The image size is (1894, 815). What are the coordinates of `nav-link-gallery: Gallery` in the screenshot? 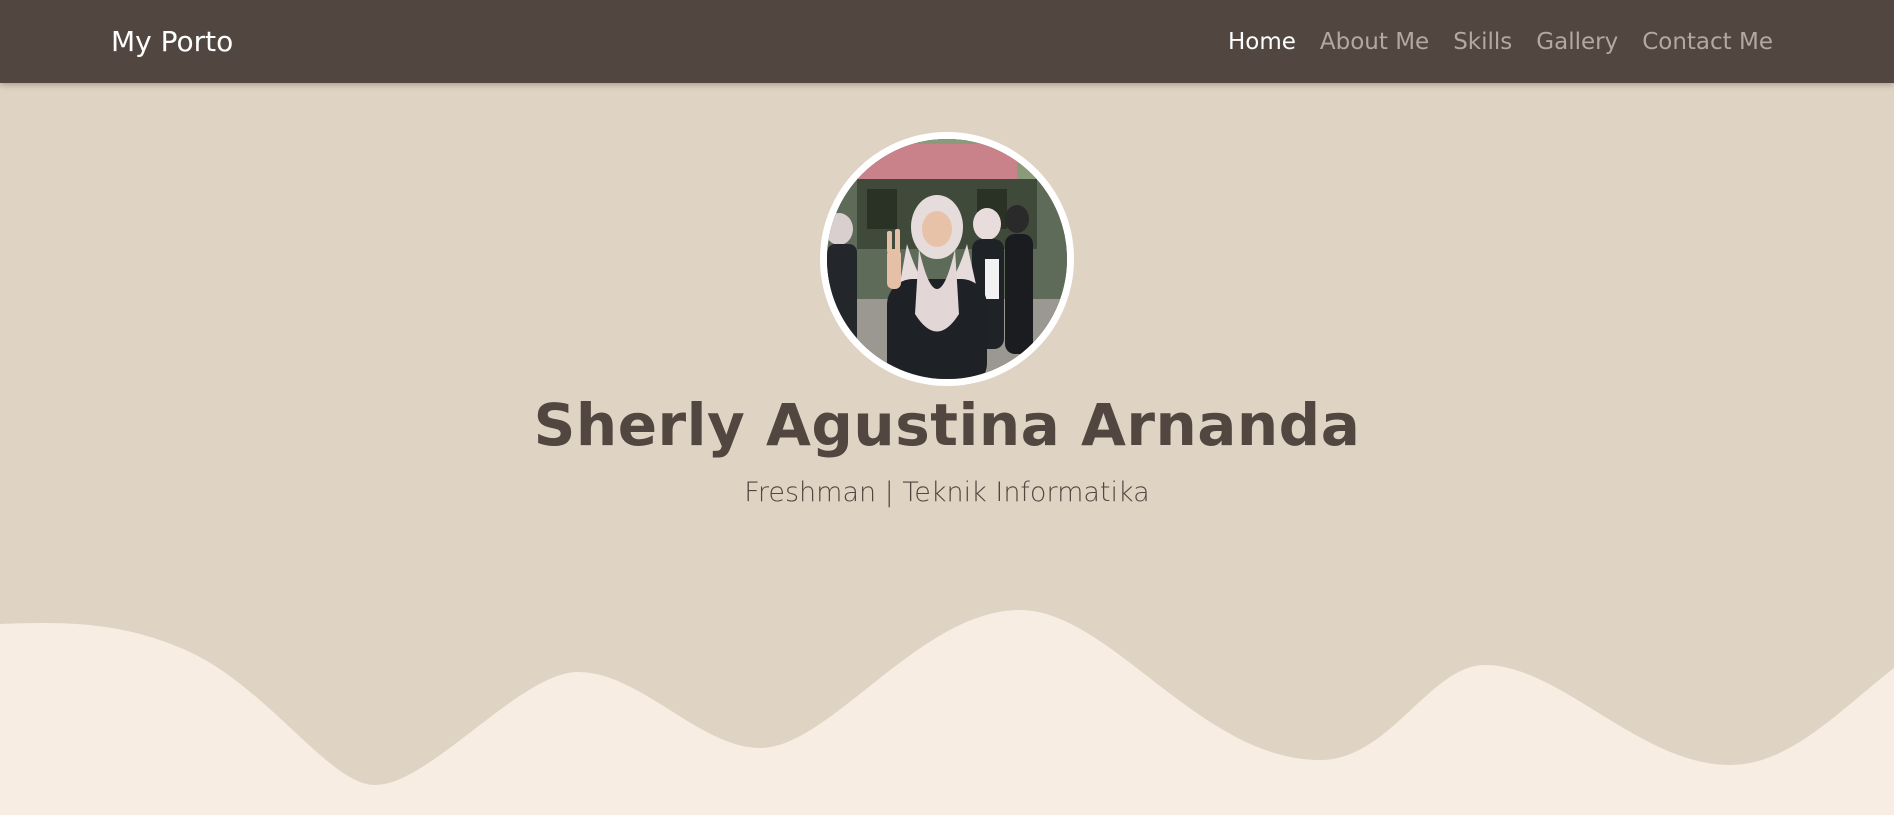 It's located at (1577, 42).